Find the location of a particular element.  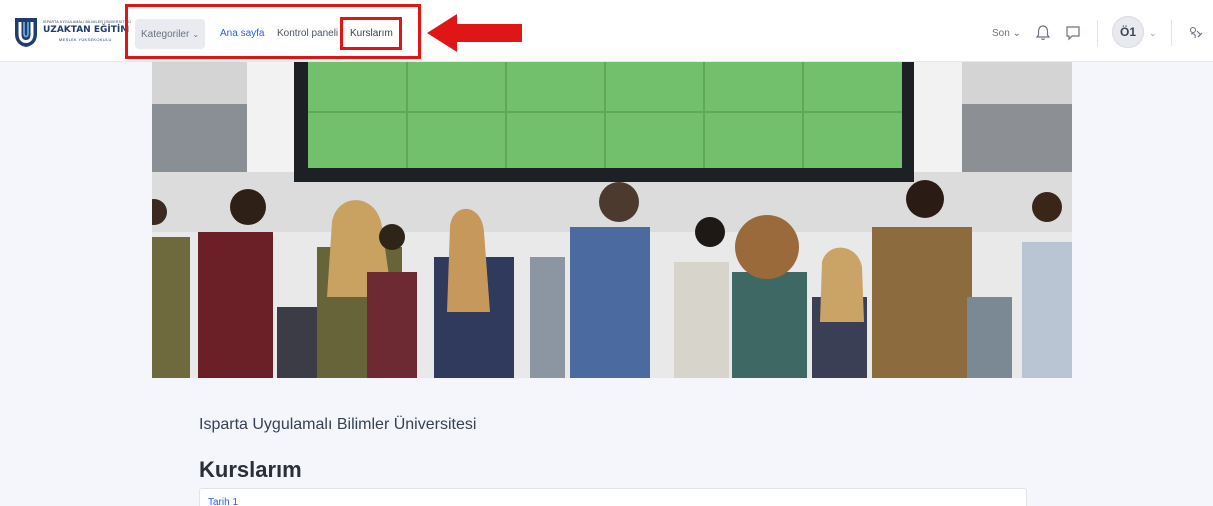

recent-label: Son is located at coordinates (1001, 33).